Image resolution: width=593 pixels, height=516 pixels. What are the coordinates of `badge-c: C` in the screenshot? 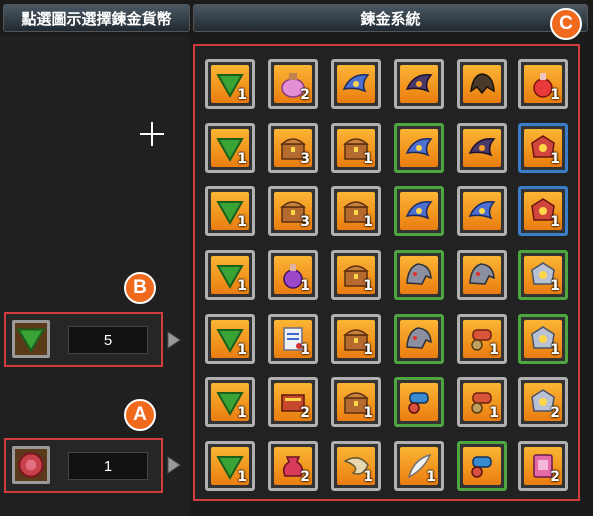 It's located at (566, 24).